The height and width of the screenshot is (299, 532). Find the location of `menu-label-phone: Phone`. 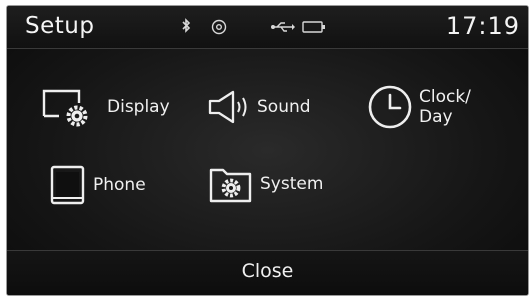

menu-label-phone: Phone is located at coordinates (119, 185).